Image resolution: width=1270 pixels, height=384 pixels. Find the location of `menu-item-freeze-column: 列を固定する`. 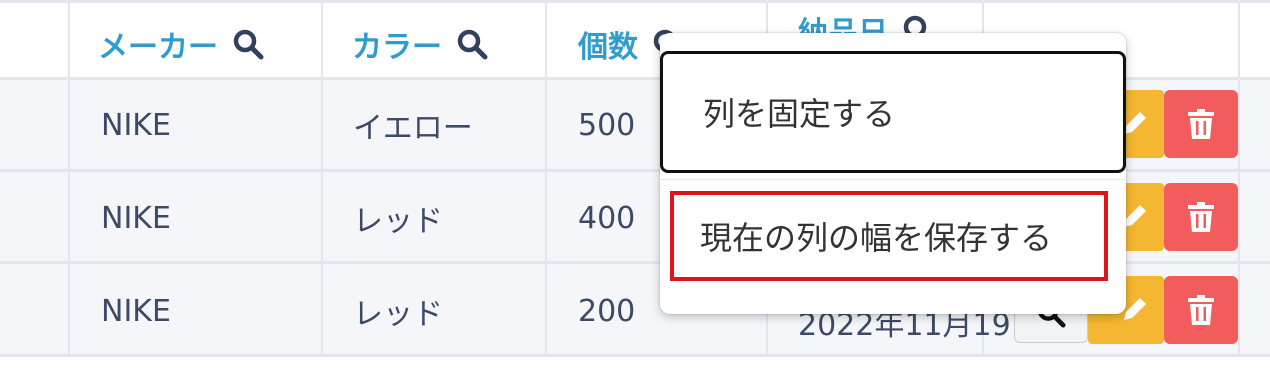

menu-item-freeze-column: 列を固定する is located at coordinates (893, 112).